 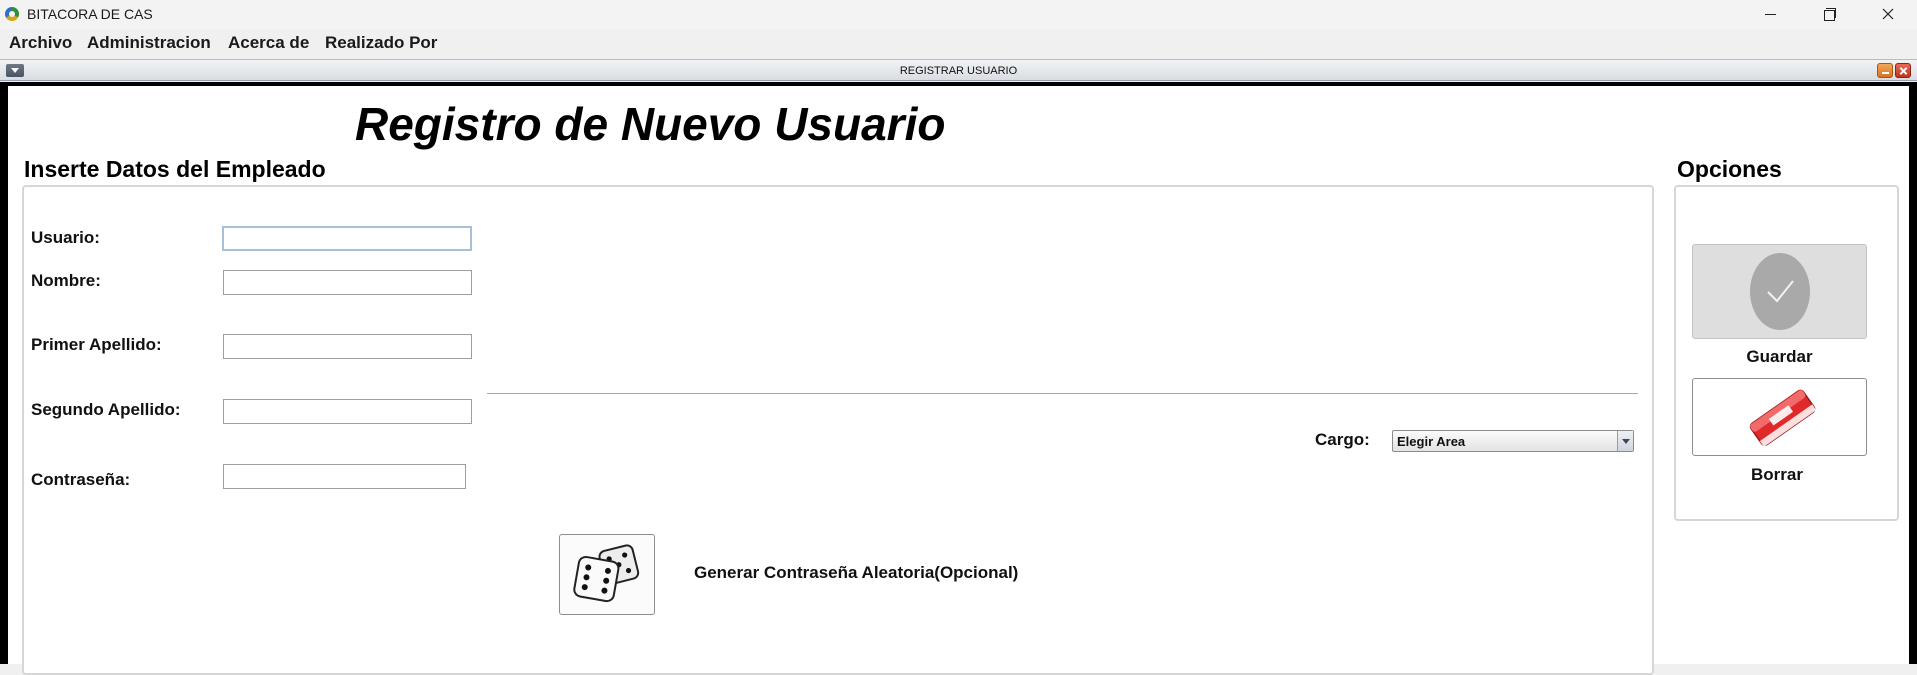 I want to click on save-button, so click(x=1779, y=291).